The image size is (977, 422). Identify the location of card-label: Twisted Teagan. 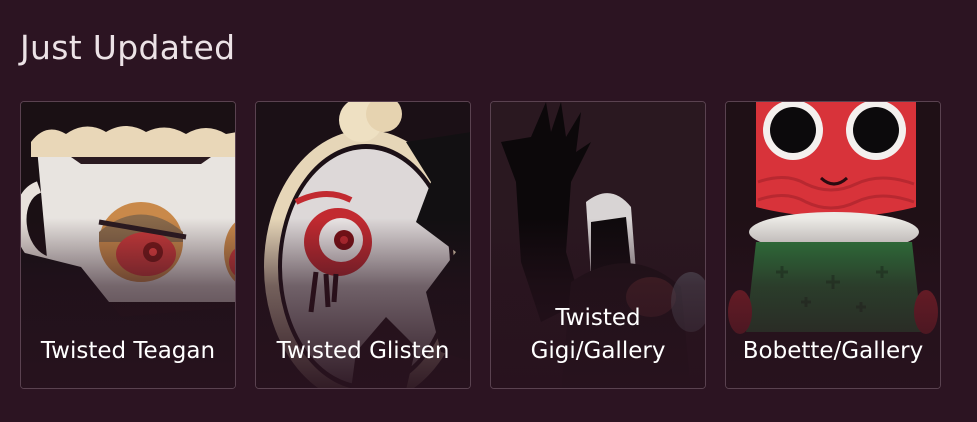
(128, 351).